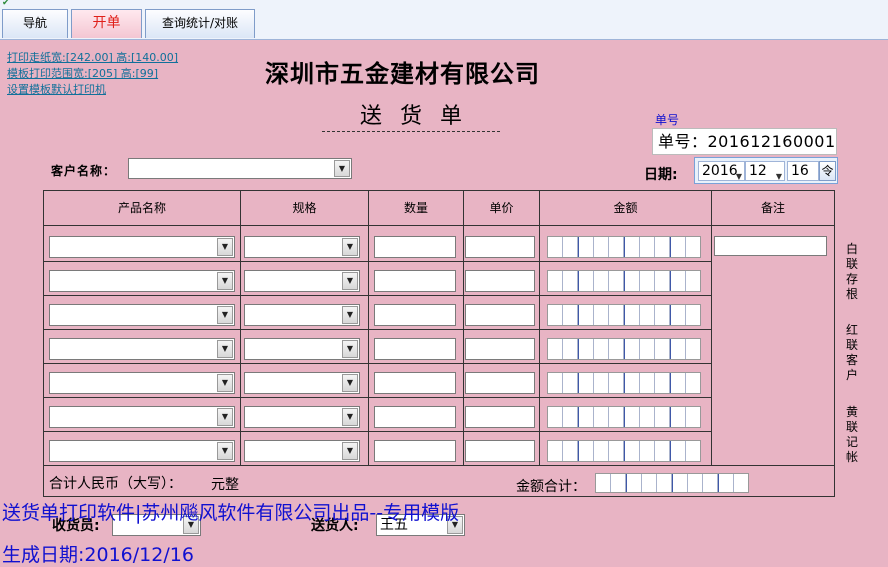  Describe the element at coordinates (851, 271) in the screenshot. I see `copy-white-label: 白联存根` at that location.